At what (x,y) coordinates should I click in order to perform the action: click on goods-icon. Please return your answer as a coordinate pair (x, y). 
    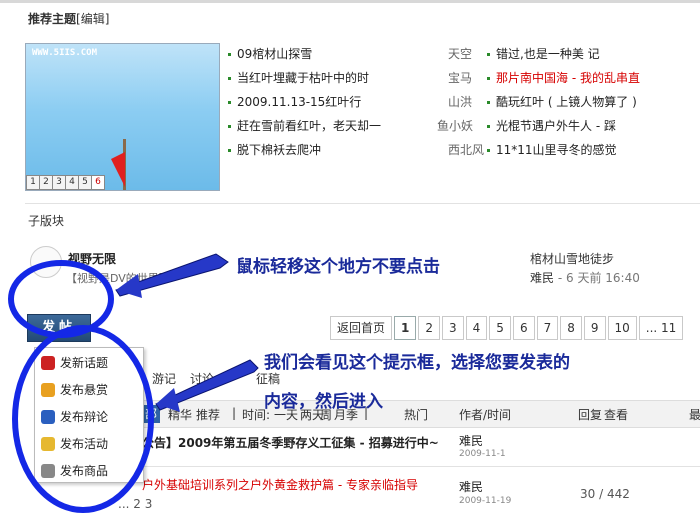
    Looking at the image, I should click on (48, 471).